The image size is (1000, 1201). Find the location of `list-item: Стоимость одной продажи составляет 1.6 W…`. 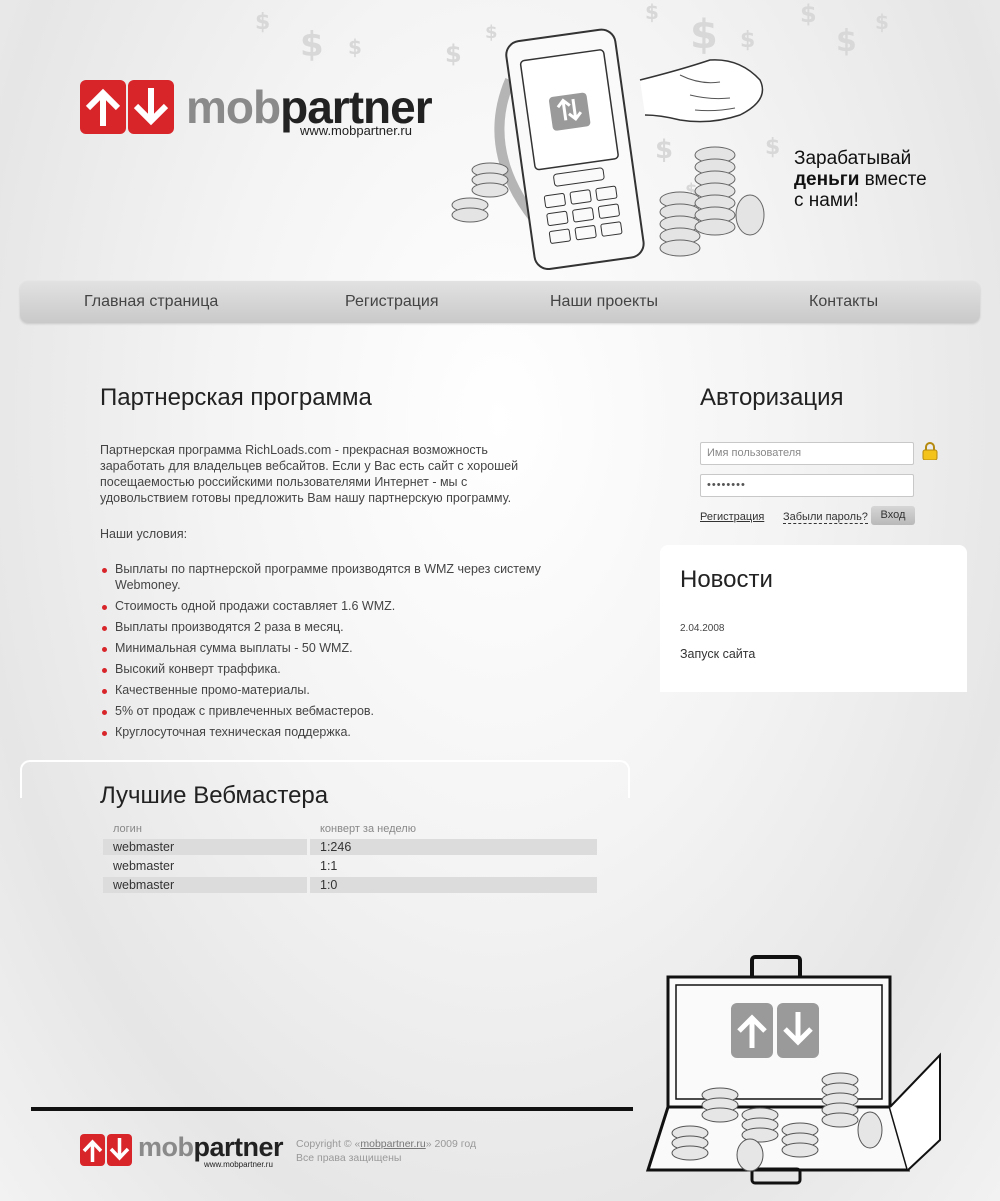

list-item: Стоимость одной продажи составляет 1.6 W… is located at coordinates (340, 607).